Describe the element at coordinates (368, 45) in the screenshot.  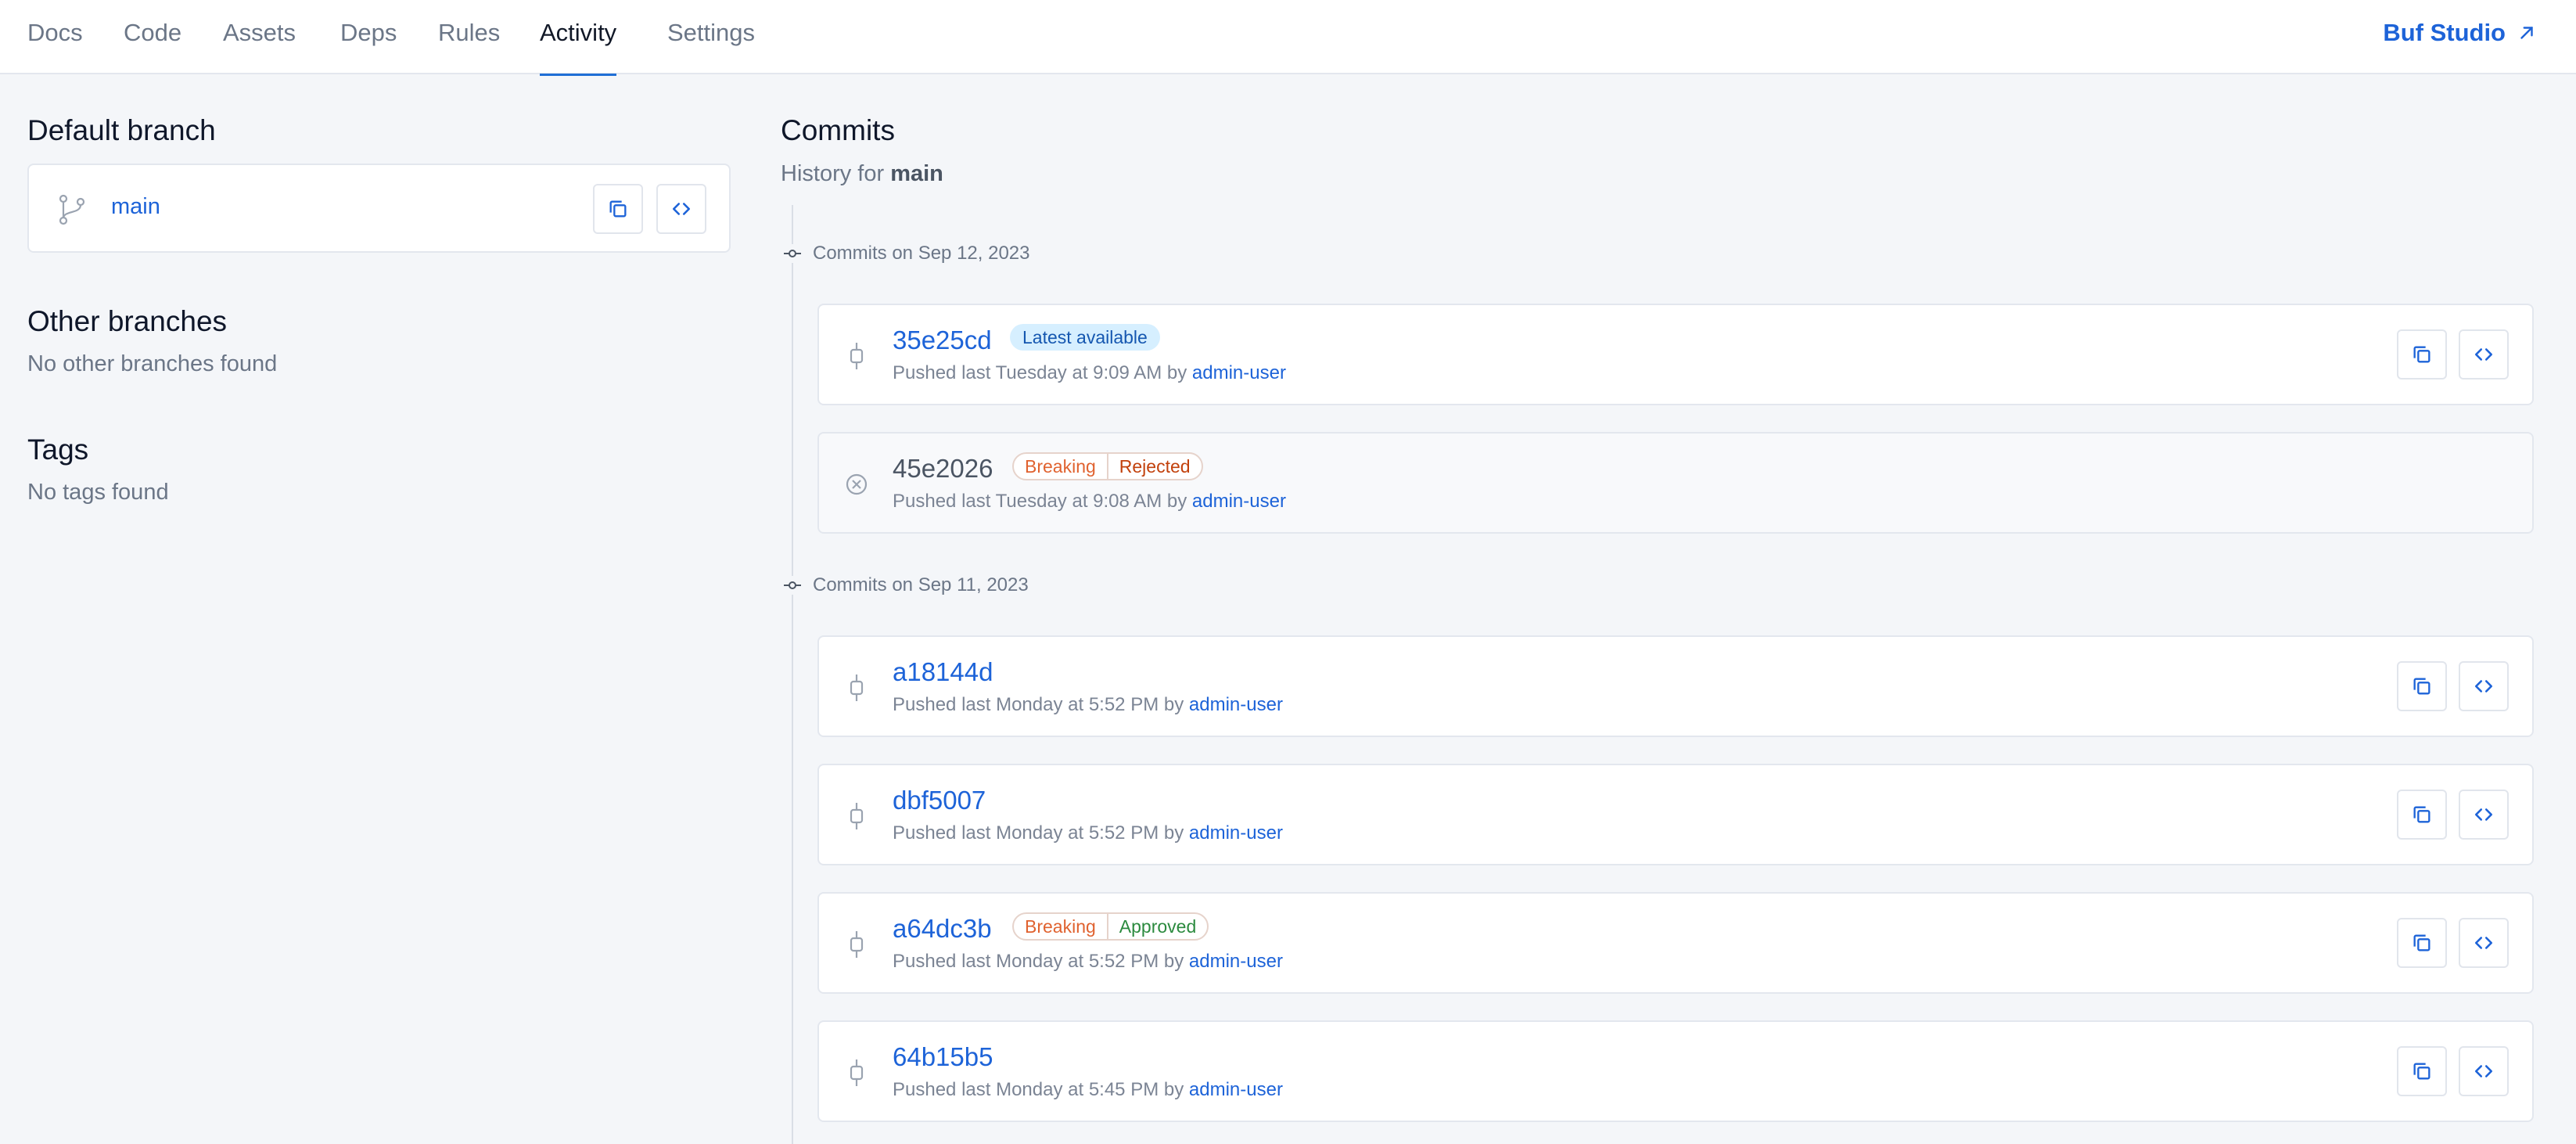
I see `tab-deps: Deps` at that location.